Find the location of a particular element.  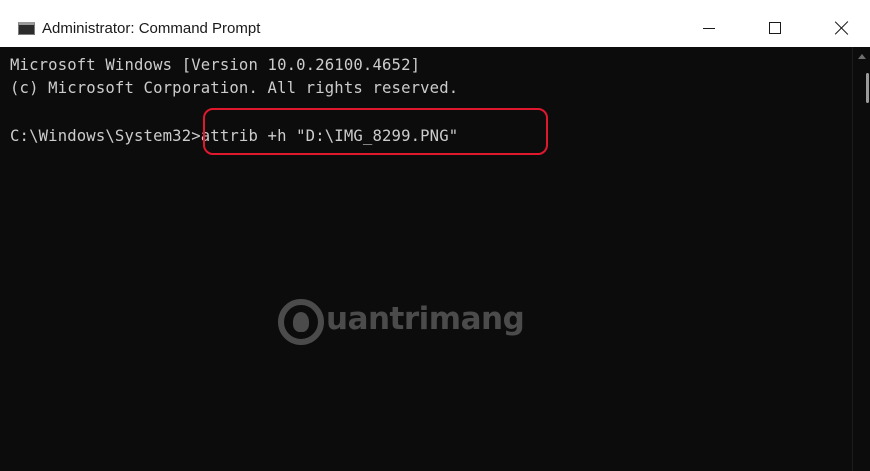

maximize-button is located at coordinates (775, 28).